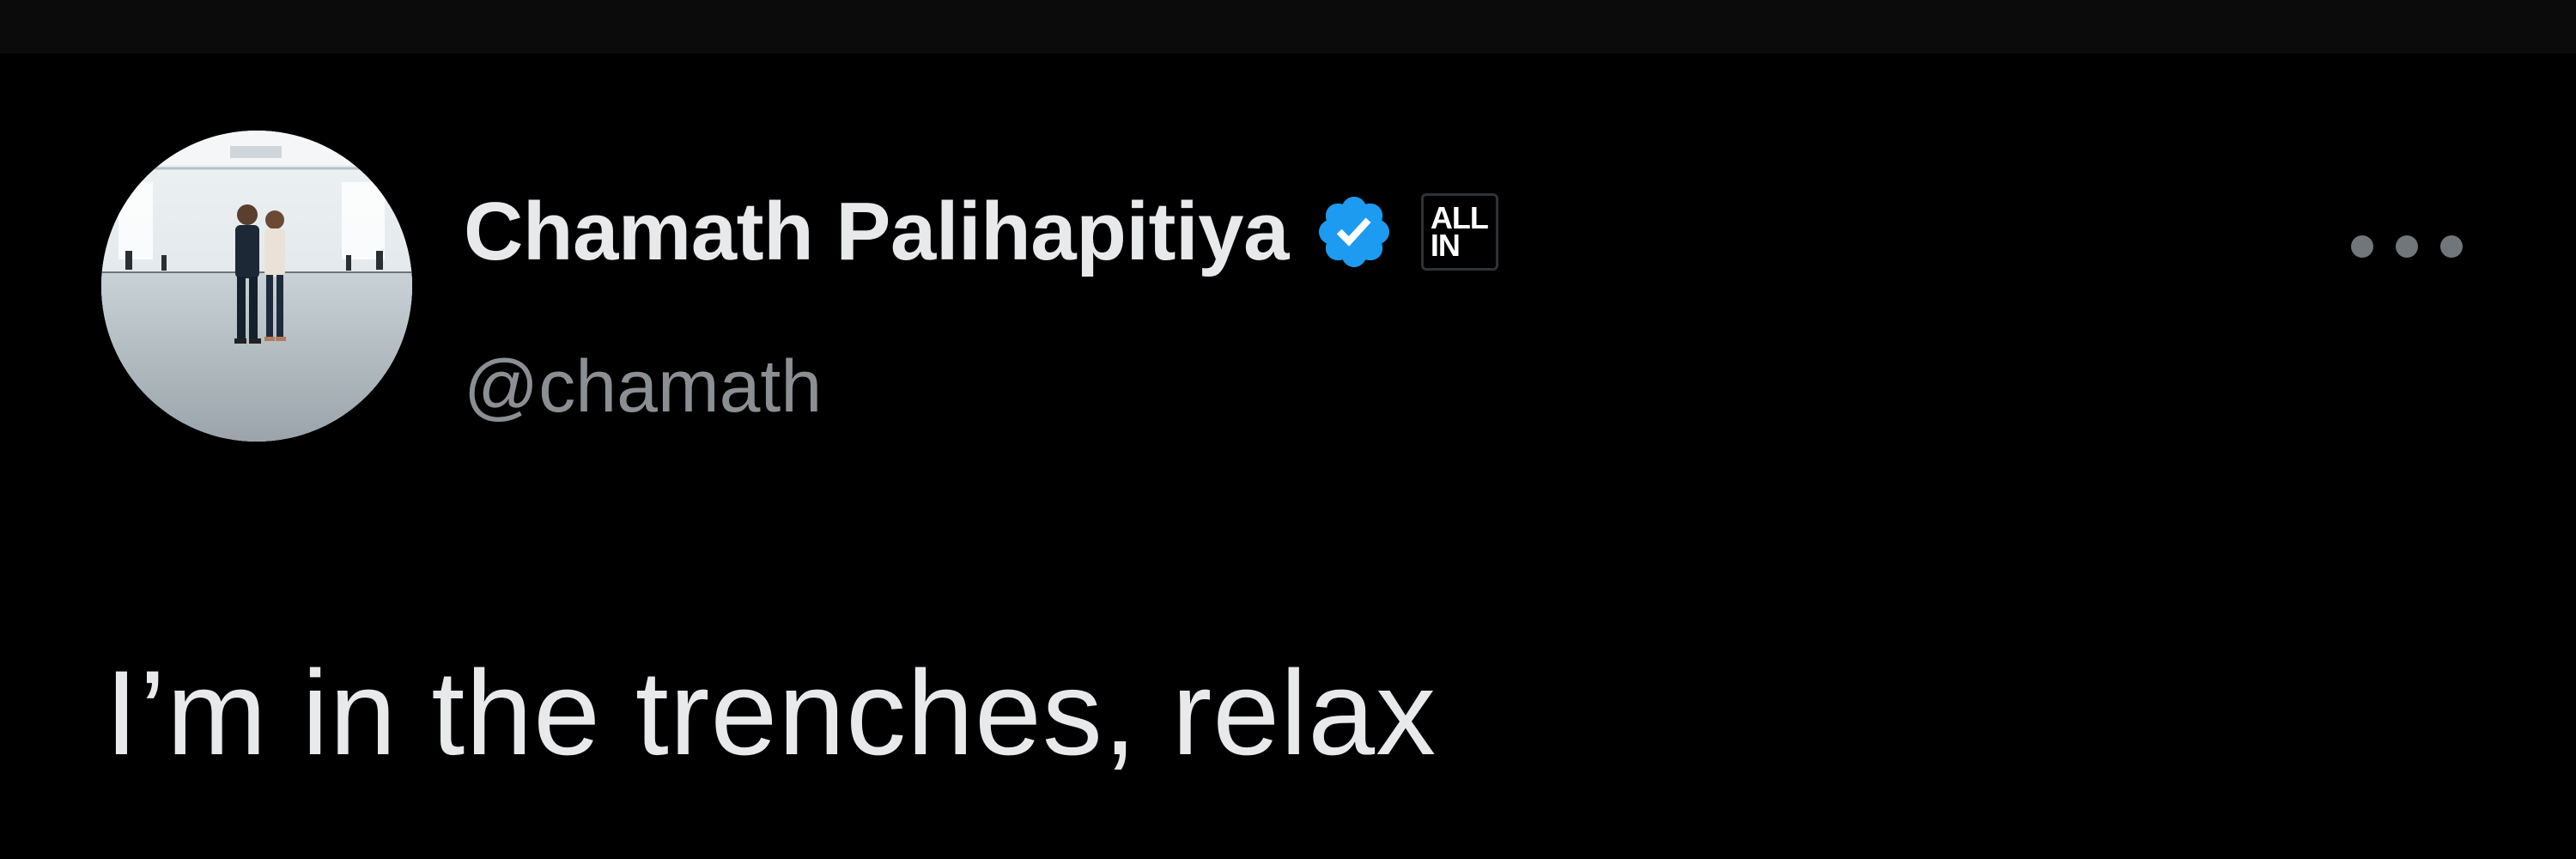 The width and height of the screenshot is (2576, 859). What do you see at coordinates (1354, 232) in the screenshot?
I see `verified-badge-icon` at bounding box center [1354, 232].